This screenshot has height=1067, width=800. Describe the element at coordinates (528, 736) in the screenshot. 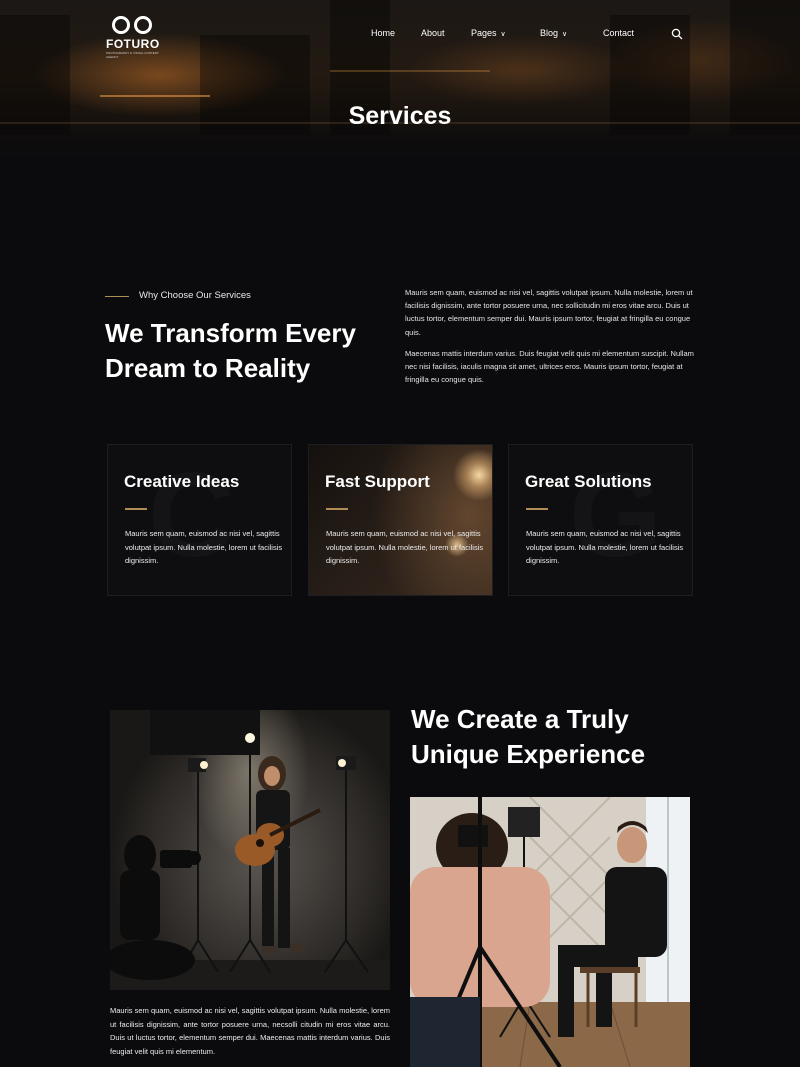

I see `experience-title: We Create a Truly Unique Experience` at that location.